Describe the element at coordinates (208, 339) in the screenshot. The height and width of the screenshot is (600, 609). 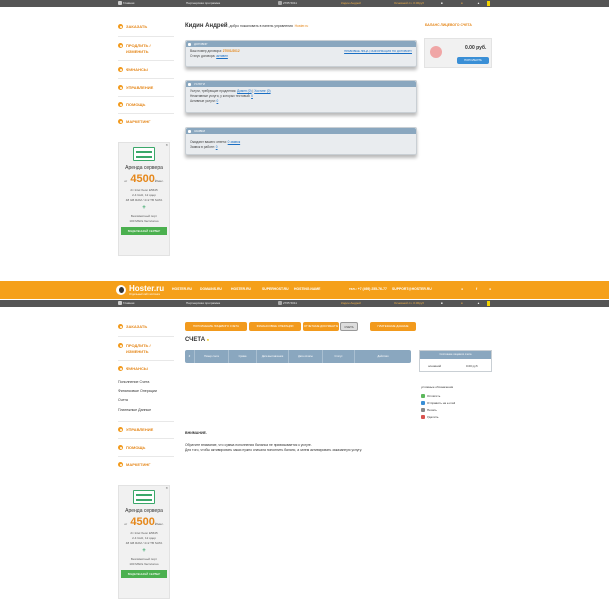
I see `help-icon: ●` at that location.